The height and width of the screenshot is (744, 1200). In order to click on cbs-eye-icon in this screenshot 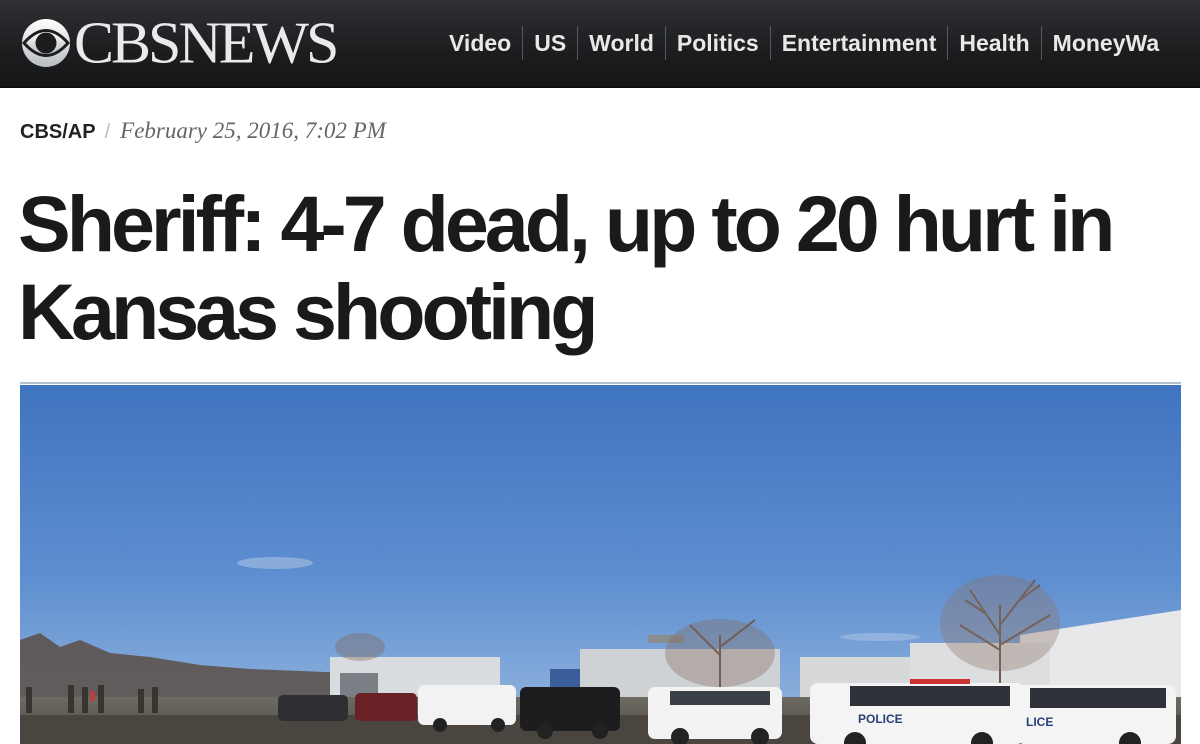, I will do `click(46, 43)`.